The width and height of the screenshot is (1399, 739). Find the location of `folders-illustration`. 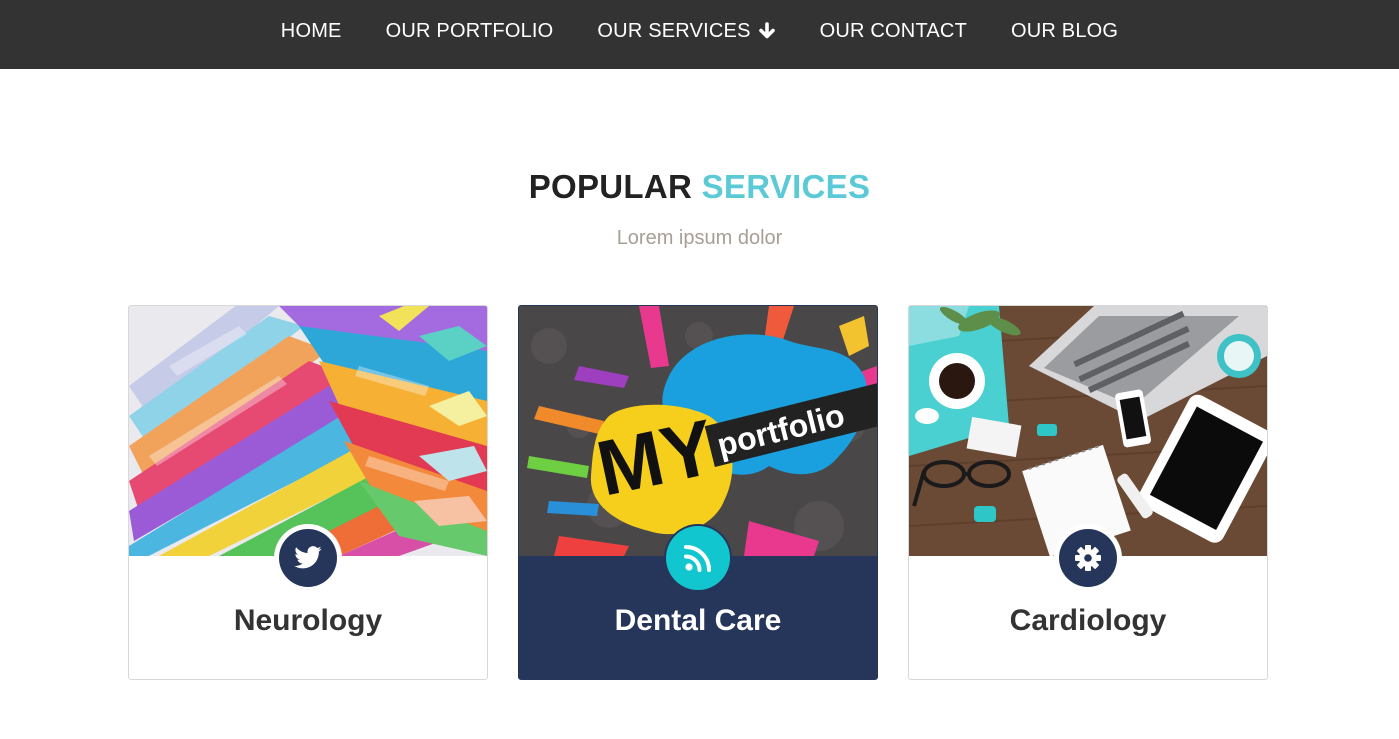

folders-illustration is located at coordinates (308, 431).